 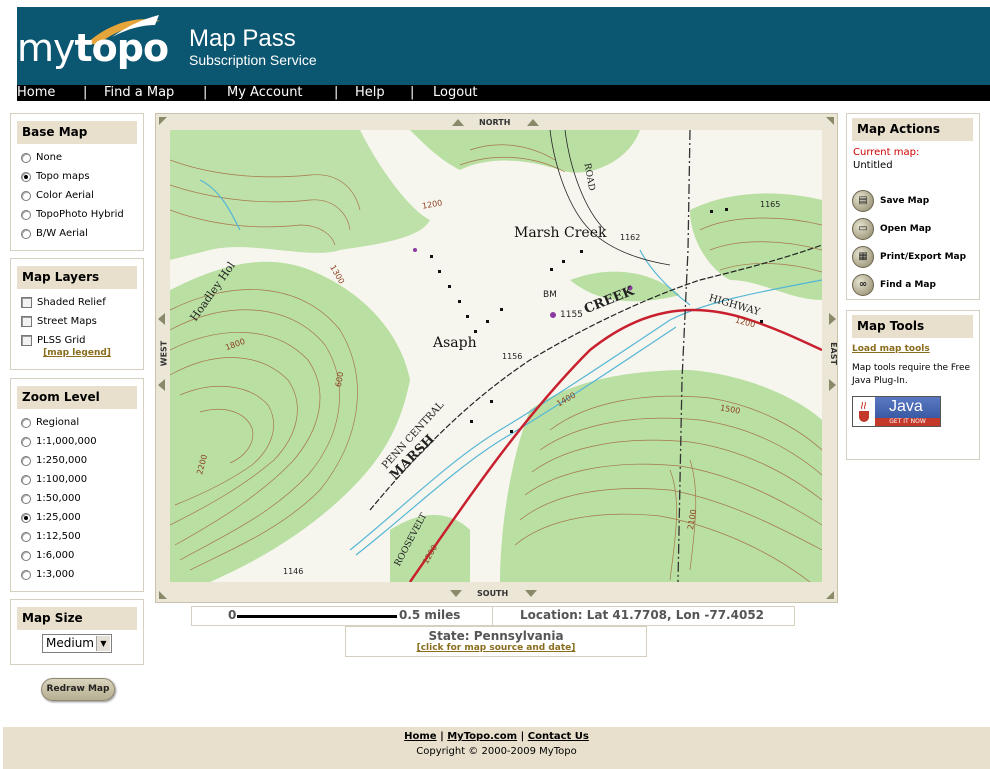 What do you see at coordinates (77, 353) in the screenshot?
I see `map-legend-link: [map legend]` at bounding box center [77, 353].